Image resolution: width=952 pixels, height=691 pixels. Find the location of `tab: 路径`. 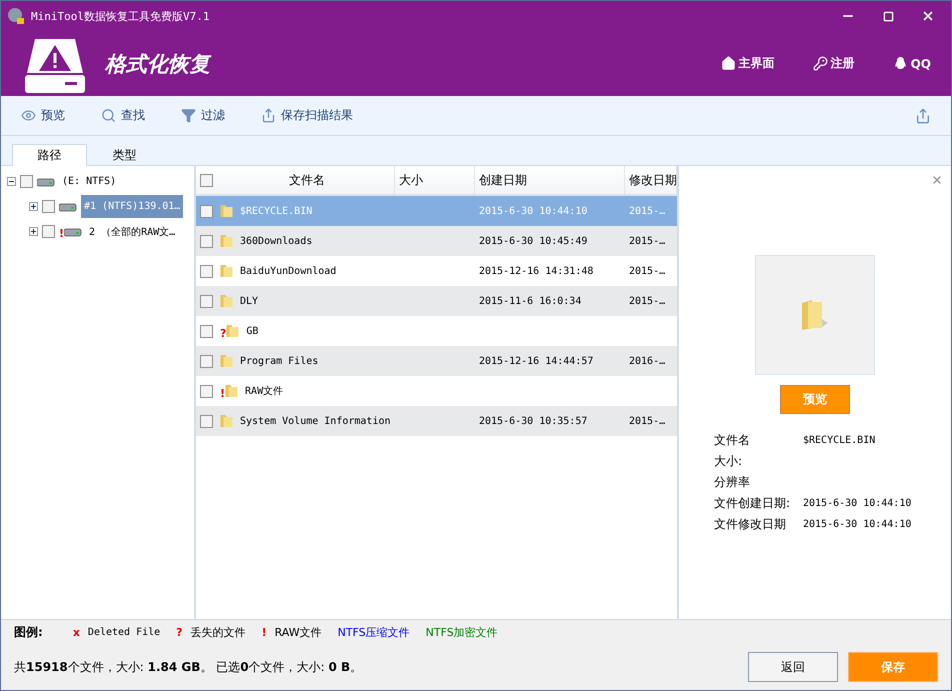

tab: 路径 is located at coordinates (49, 155).